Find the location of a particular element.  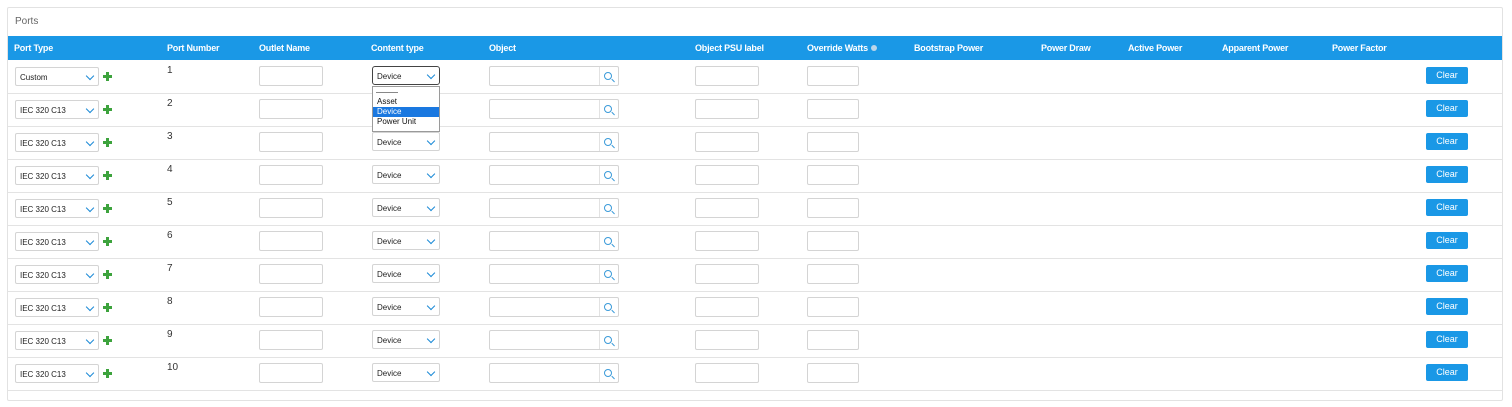

table-row: IEC 320 C13 8 Device Clear is located at coordinates (755, 308).